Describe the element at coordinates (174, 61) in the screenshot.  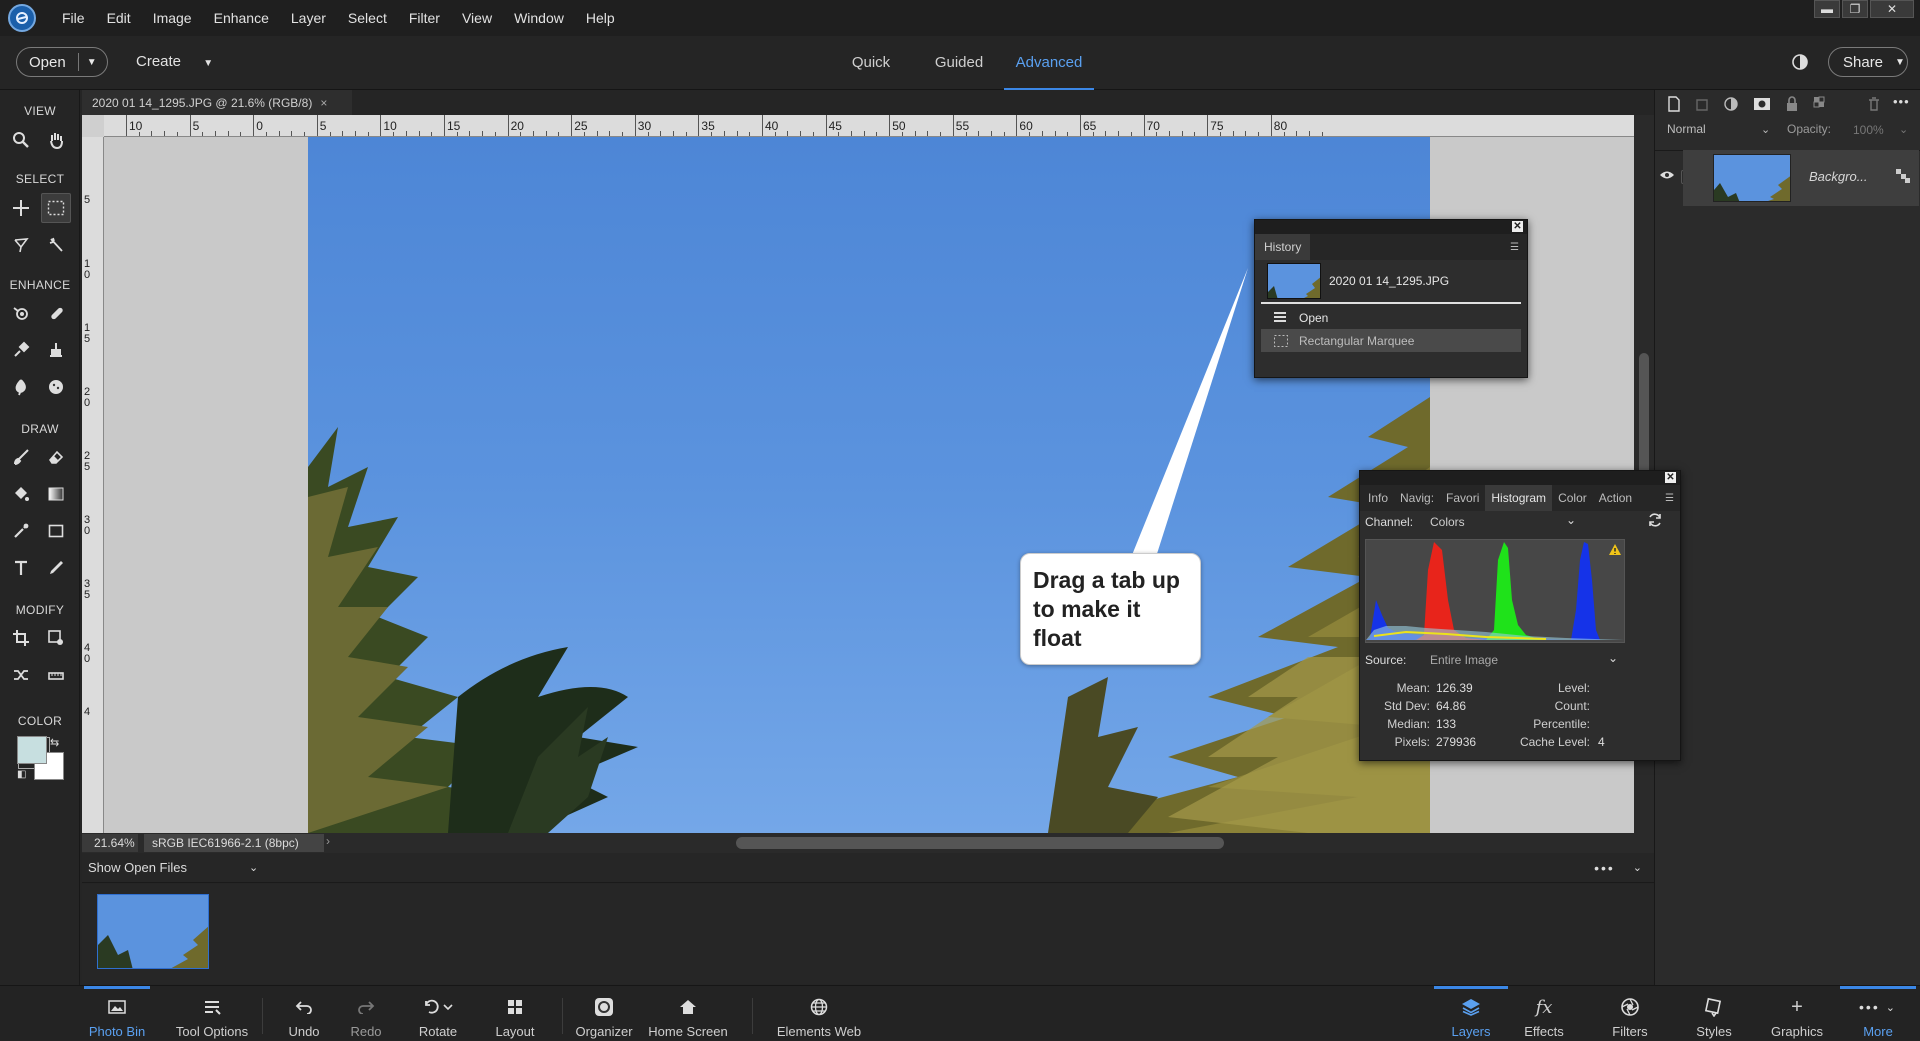
I see `create-button: Create ▼` at that location.